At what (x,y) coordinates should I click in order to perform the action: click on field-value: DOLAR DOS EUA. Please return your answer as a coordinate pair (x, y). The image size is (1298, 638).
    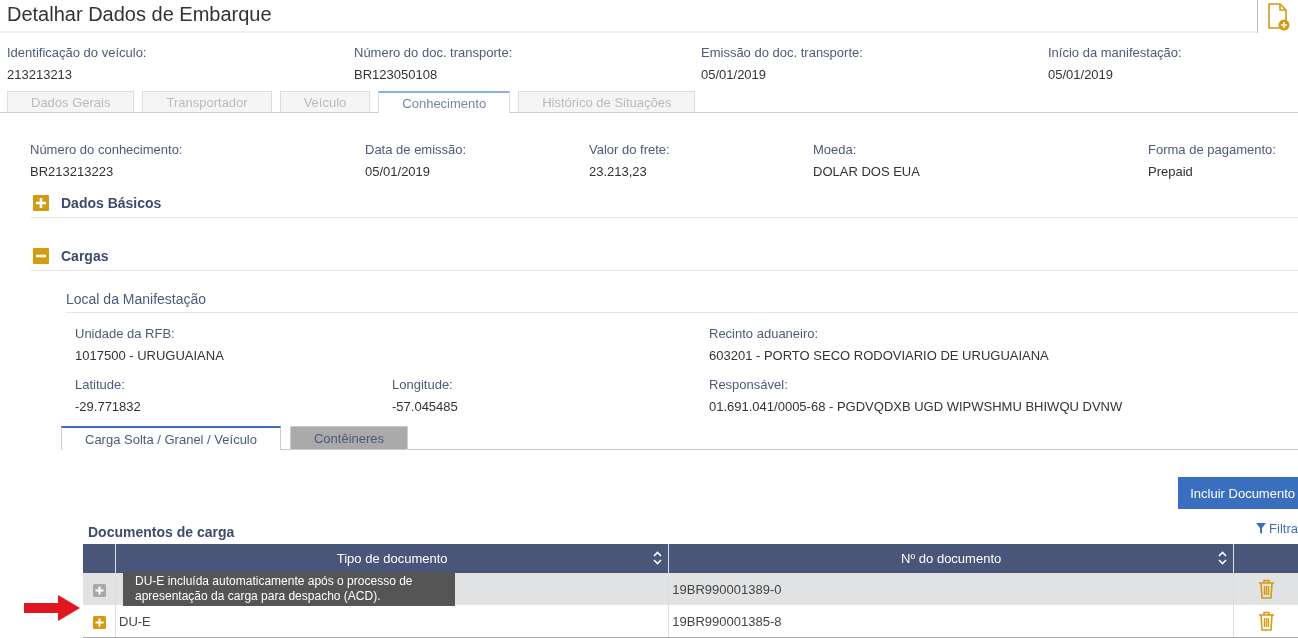
    Looking at the image, I should click on (867, 171).